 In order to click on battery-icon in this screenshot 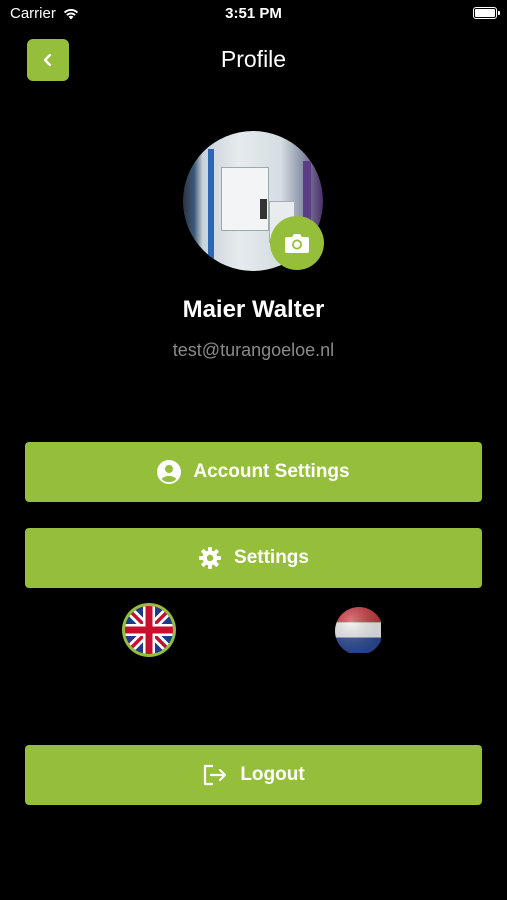, I will do `click(486, 13)`.